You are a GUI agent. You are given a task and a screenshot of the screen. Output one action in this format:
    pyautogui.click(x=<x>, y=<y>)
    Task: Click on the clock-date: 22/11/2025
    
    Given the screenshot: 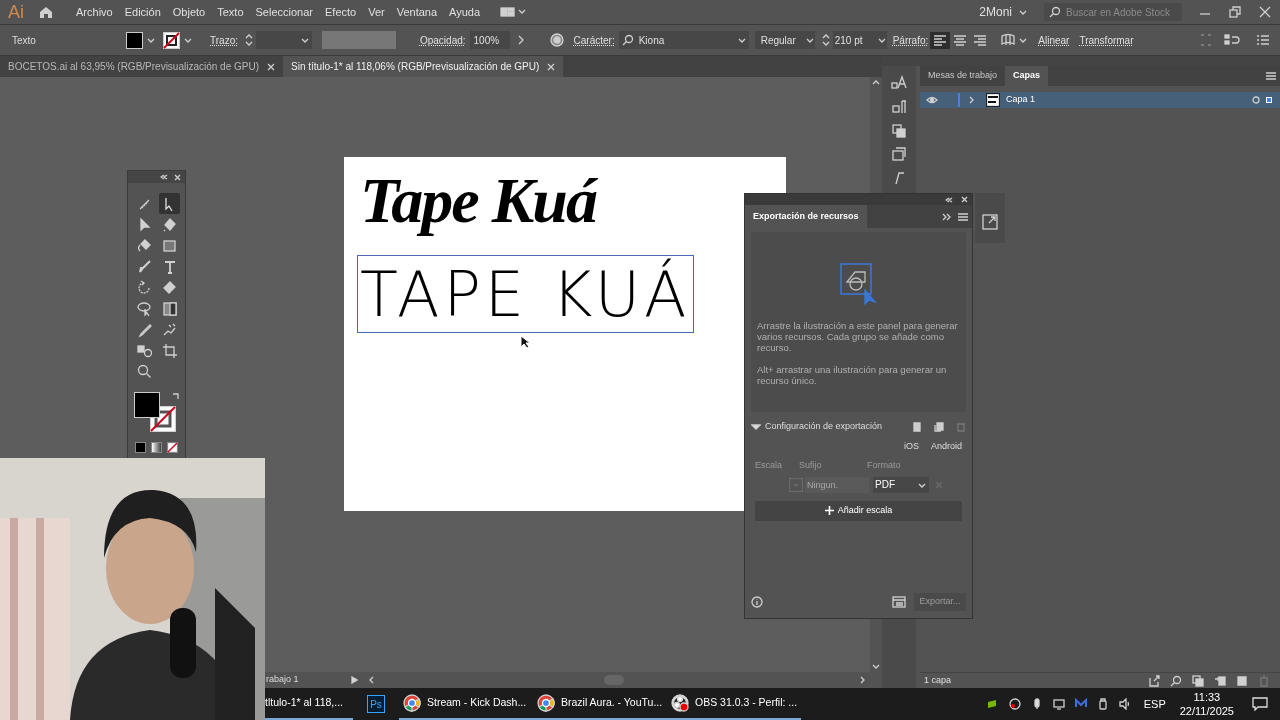 What is the action you would take?
    pyautogui.click(x=1206, y=711)
    